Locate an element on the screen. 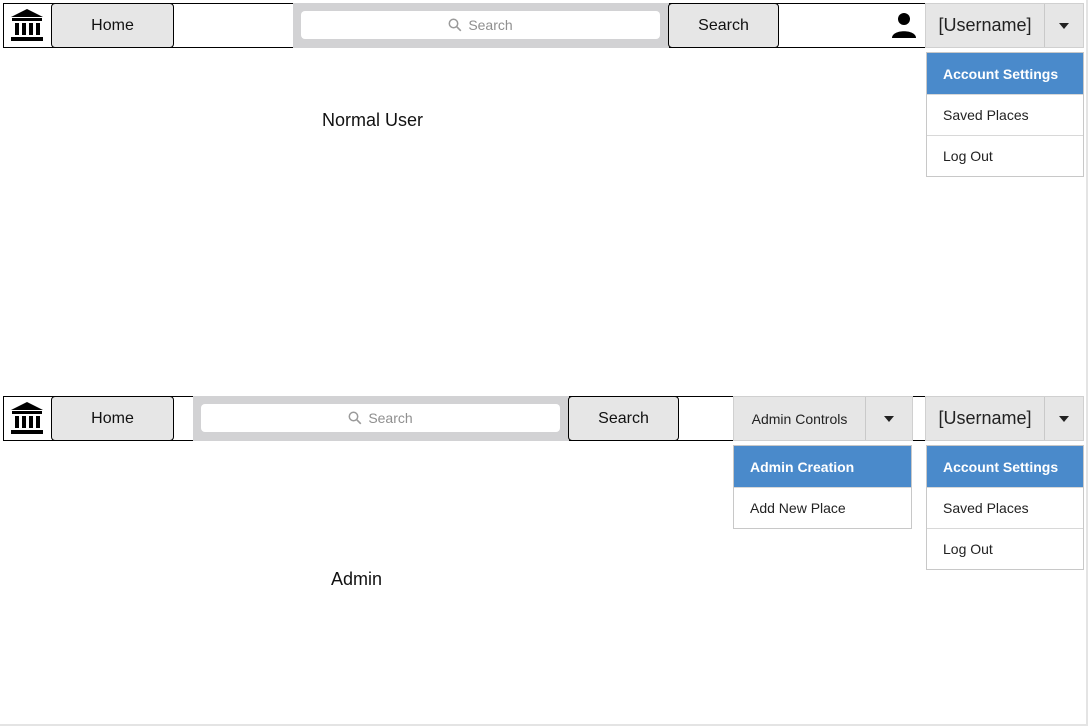 This screenshot has width=1088, height=726. admin-controls-label: Admin Controls is located at coordinates (799, 418).